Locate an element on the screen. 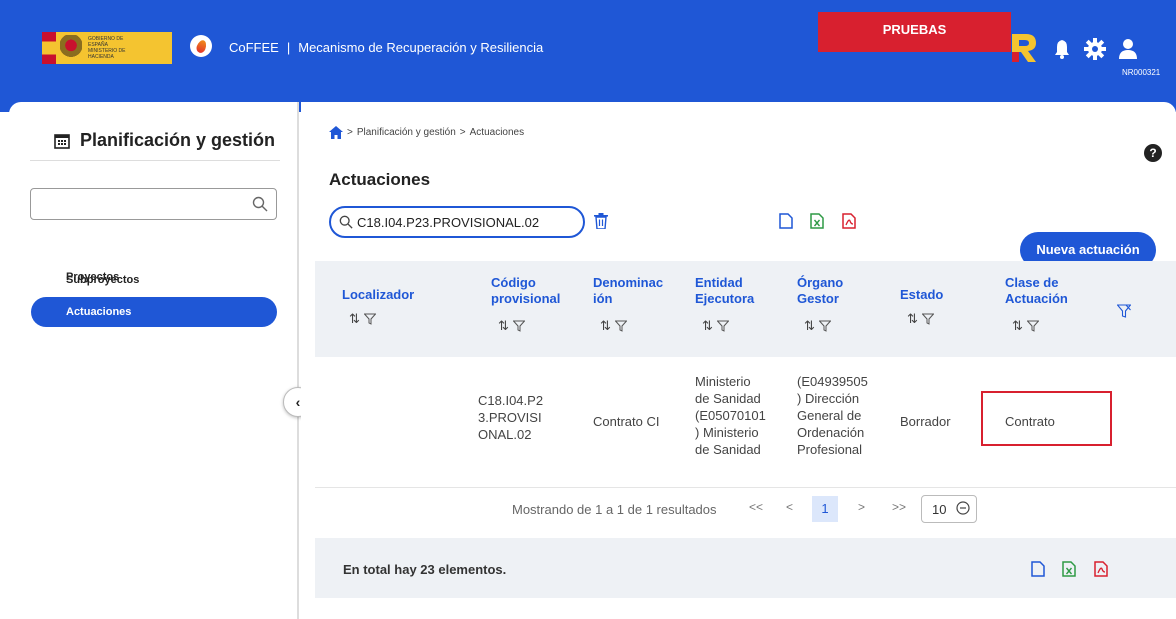  breadcrumb: > Planificación y gestión > Actuaciones is located at coordinates (426, 132).